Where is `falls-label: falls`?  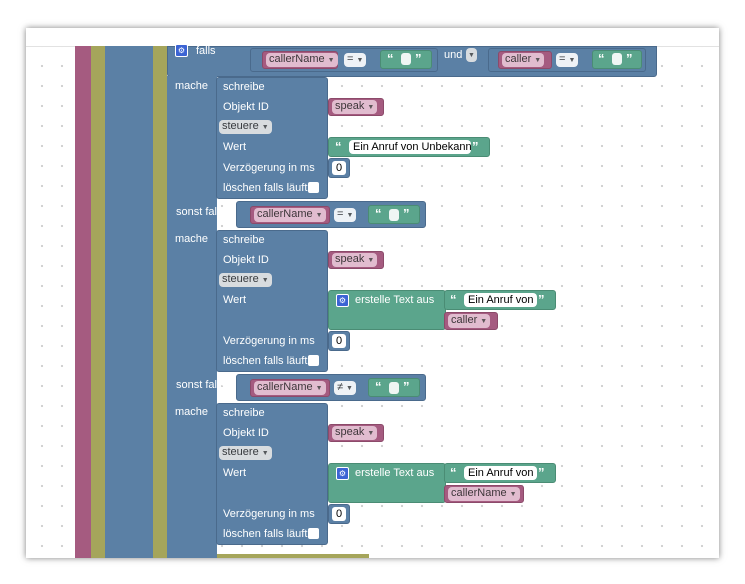 falls-label: falls is located at coordinates (206, 51).